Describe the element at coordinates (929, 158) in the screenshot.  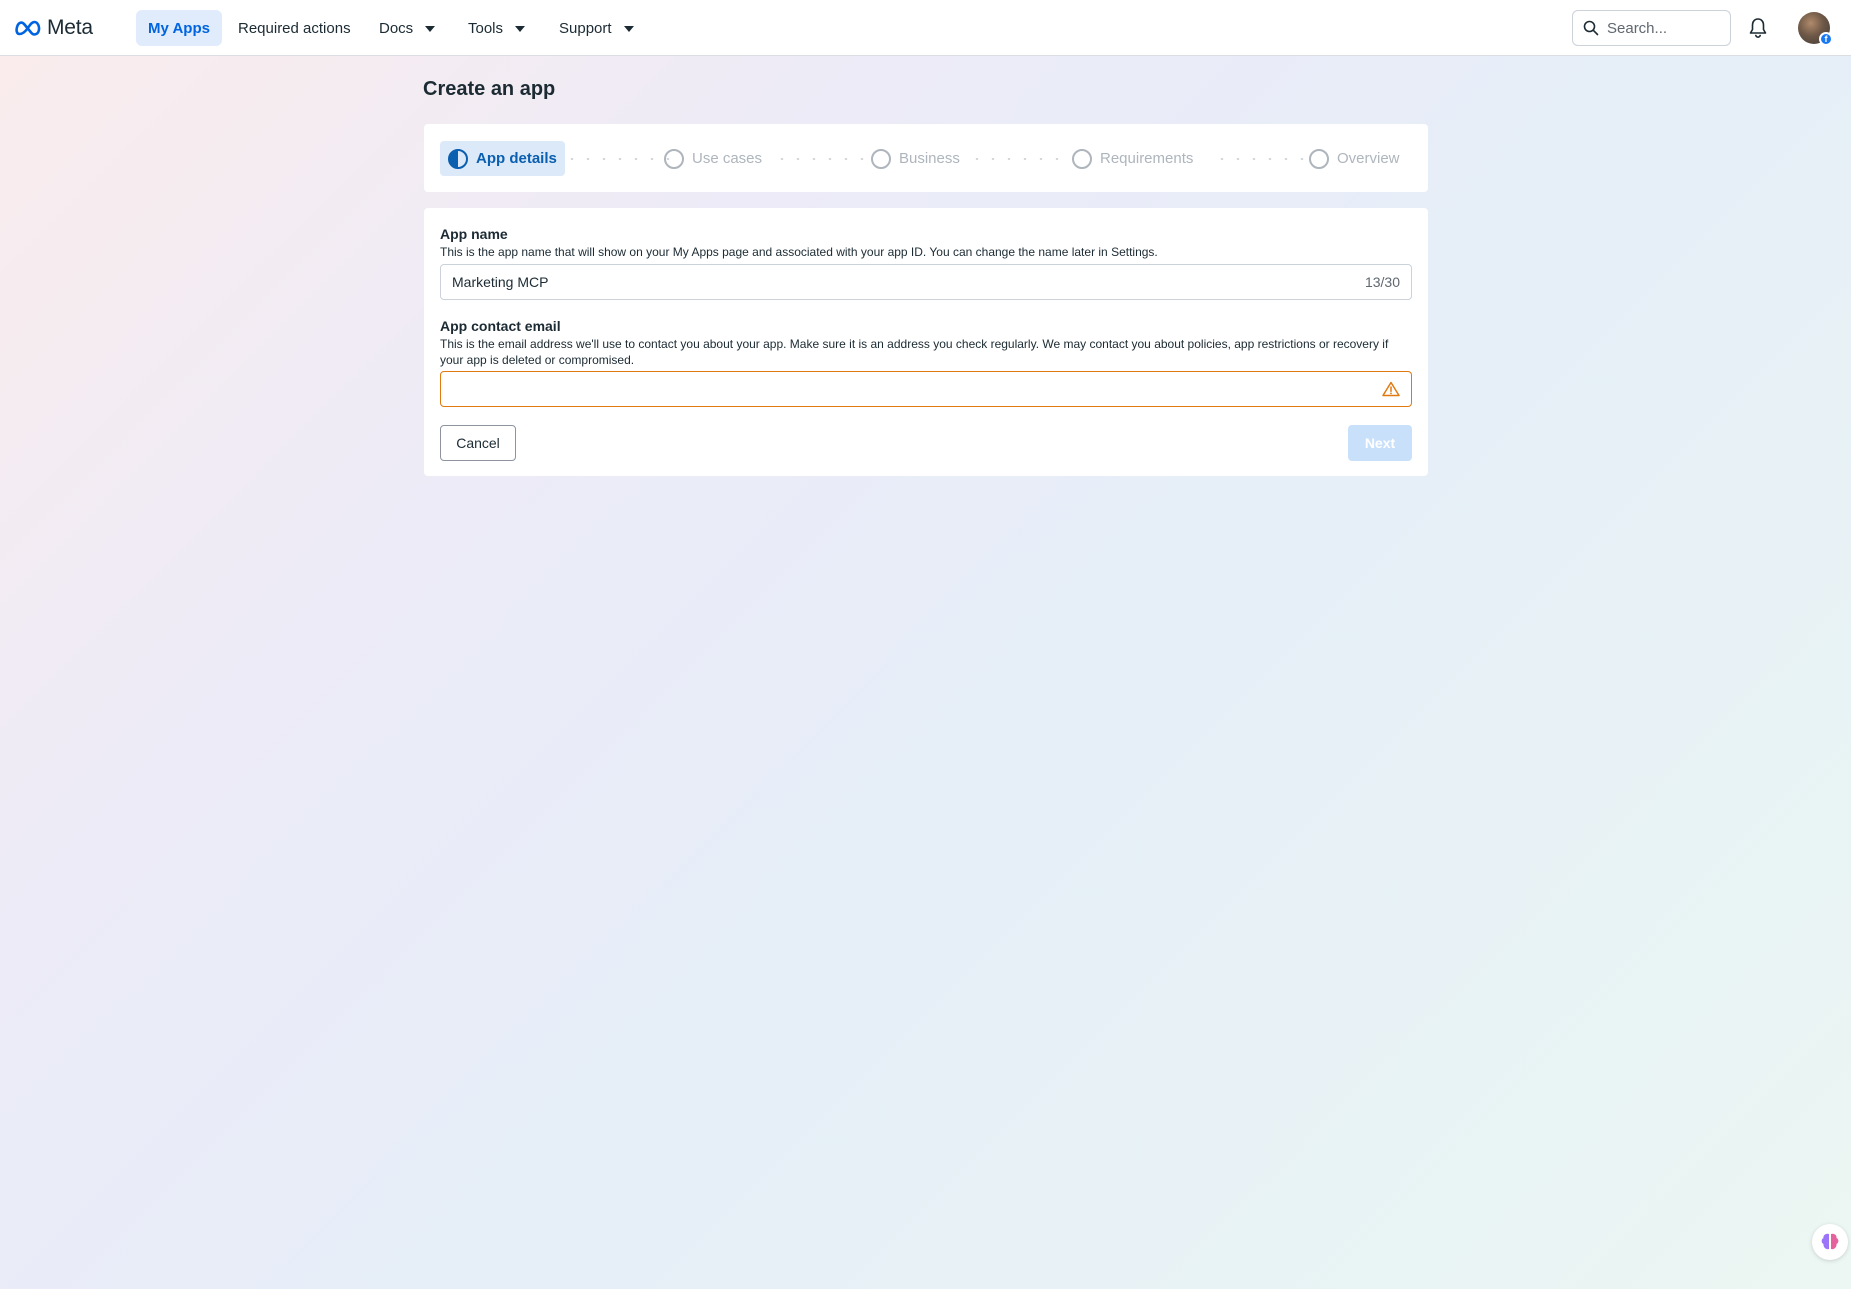
I see `step-label: Business` at that location.